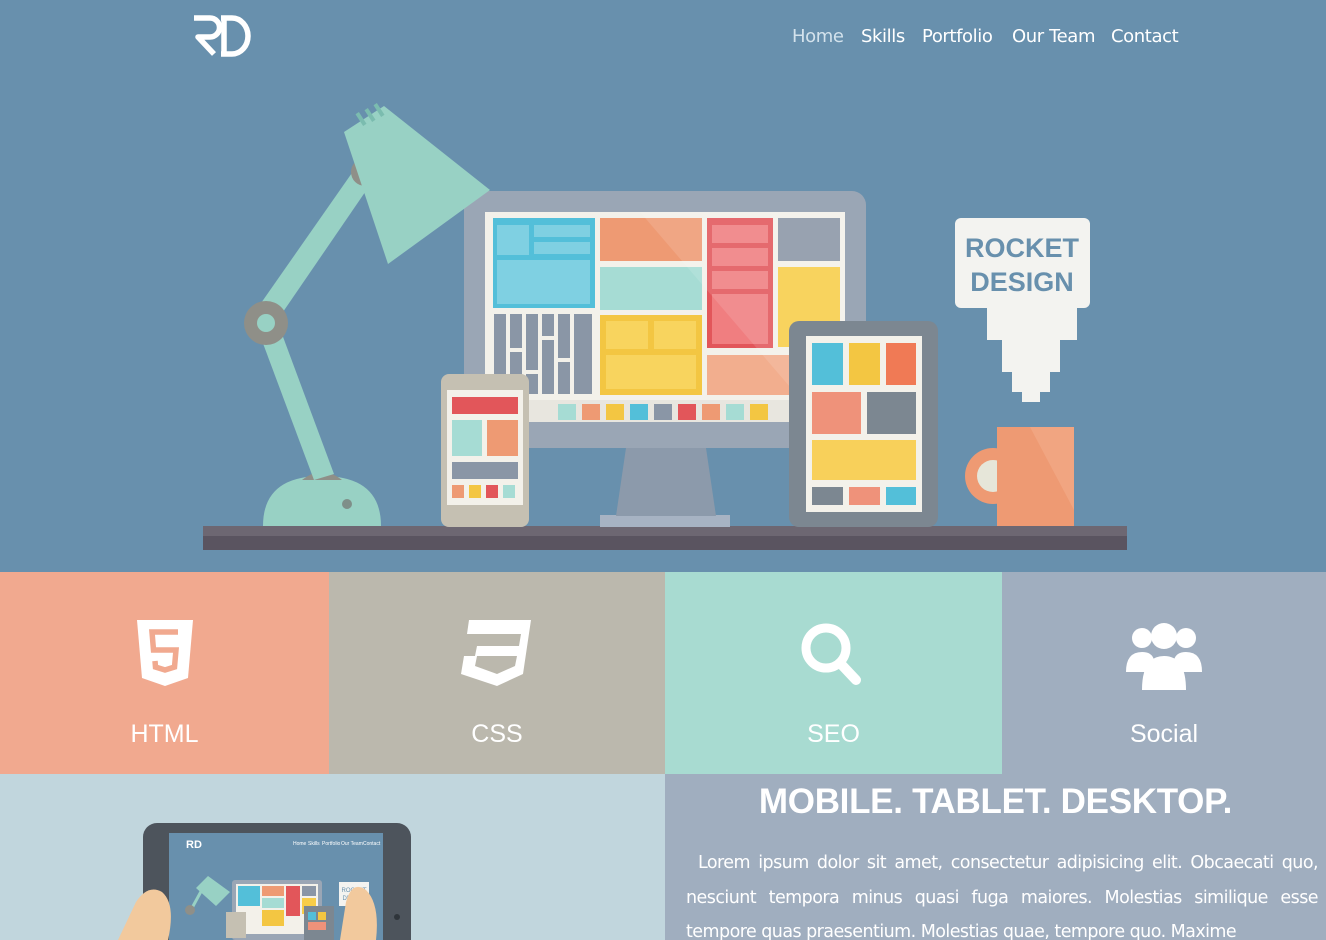 The image size is (1326, 940). Describe the element at coordinates (164, 653) in the screenshot. I see `html5-icon` at that location.